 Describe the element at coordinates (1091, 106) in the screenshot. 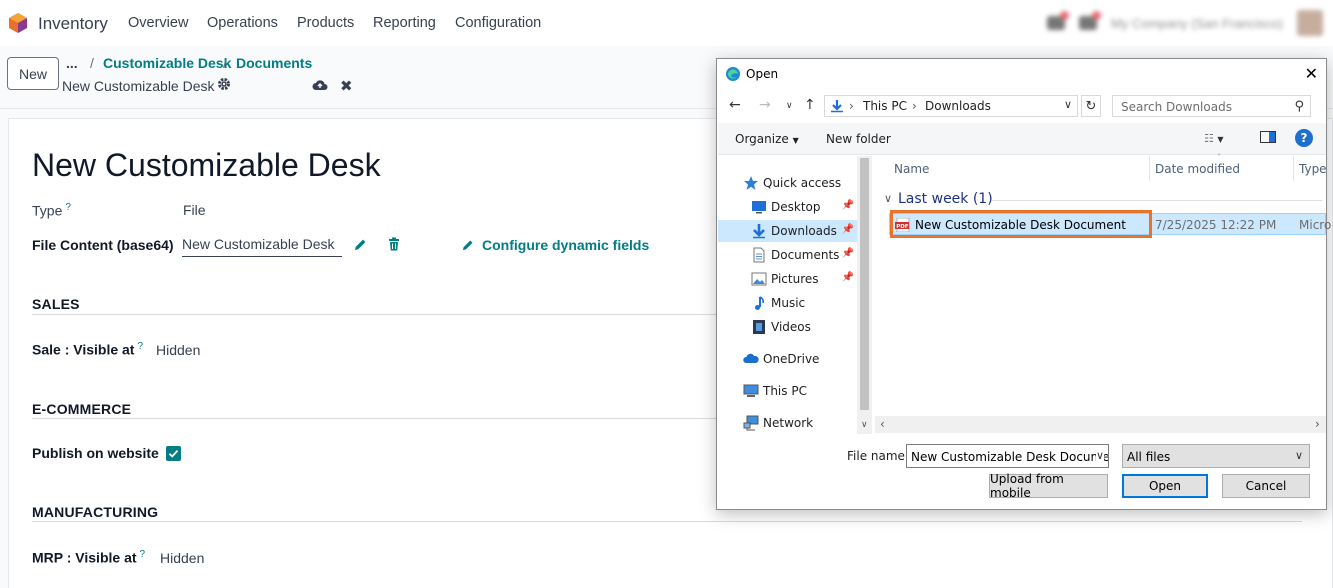

I see `refresh-icon: ↻` at that location.